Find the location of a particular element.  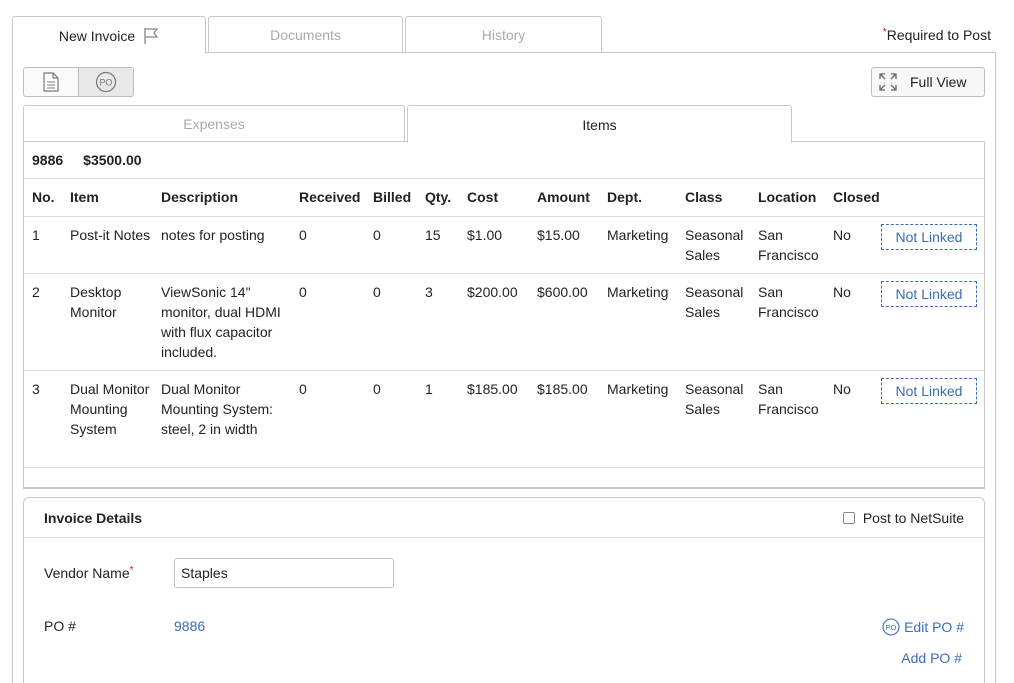

tab-label: Items is located at coordinates (599, 124).